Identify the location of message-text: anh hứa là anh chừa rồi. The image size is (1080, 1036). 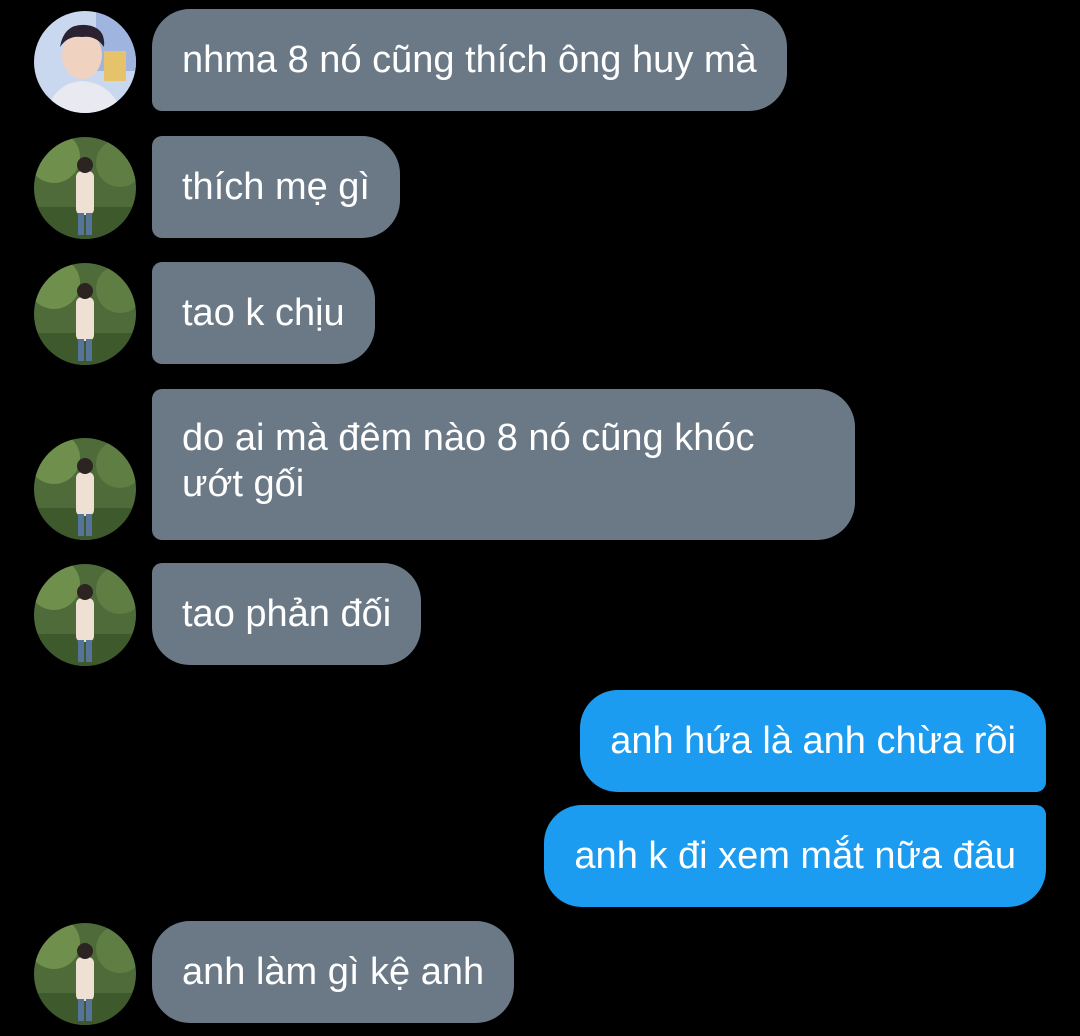
(813, 741).